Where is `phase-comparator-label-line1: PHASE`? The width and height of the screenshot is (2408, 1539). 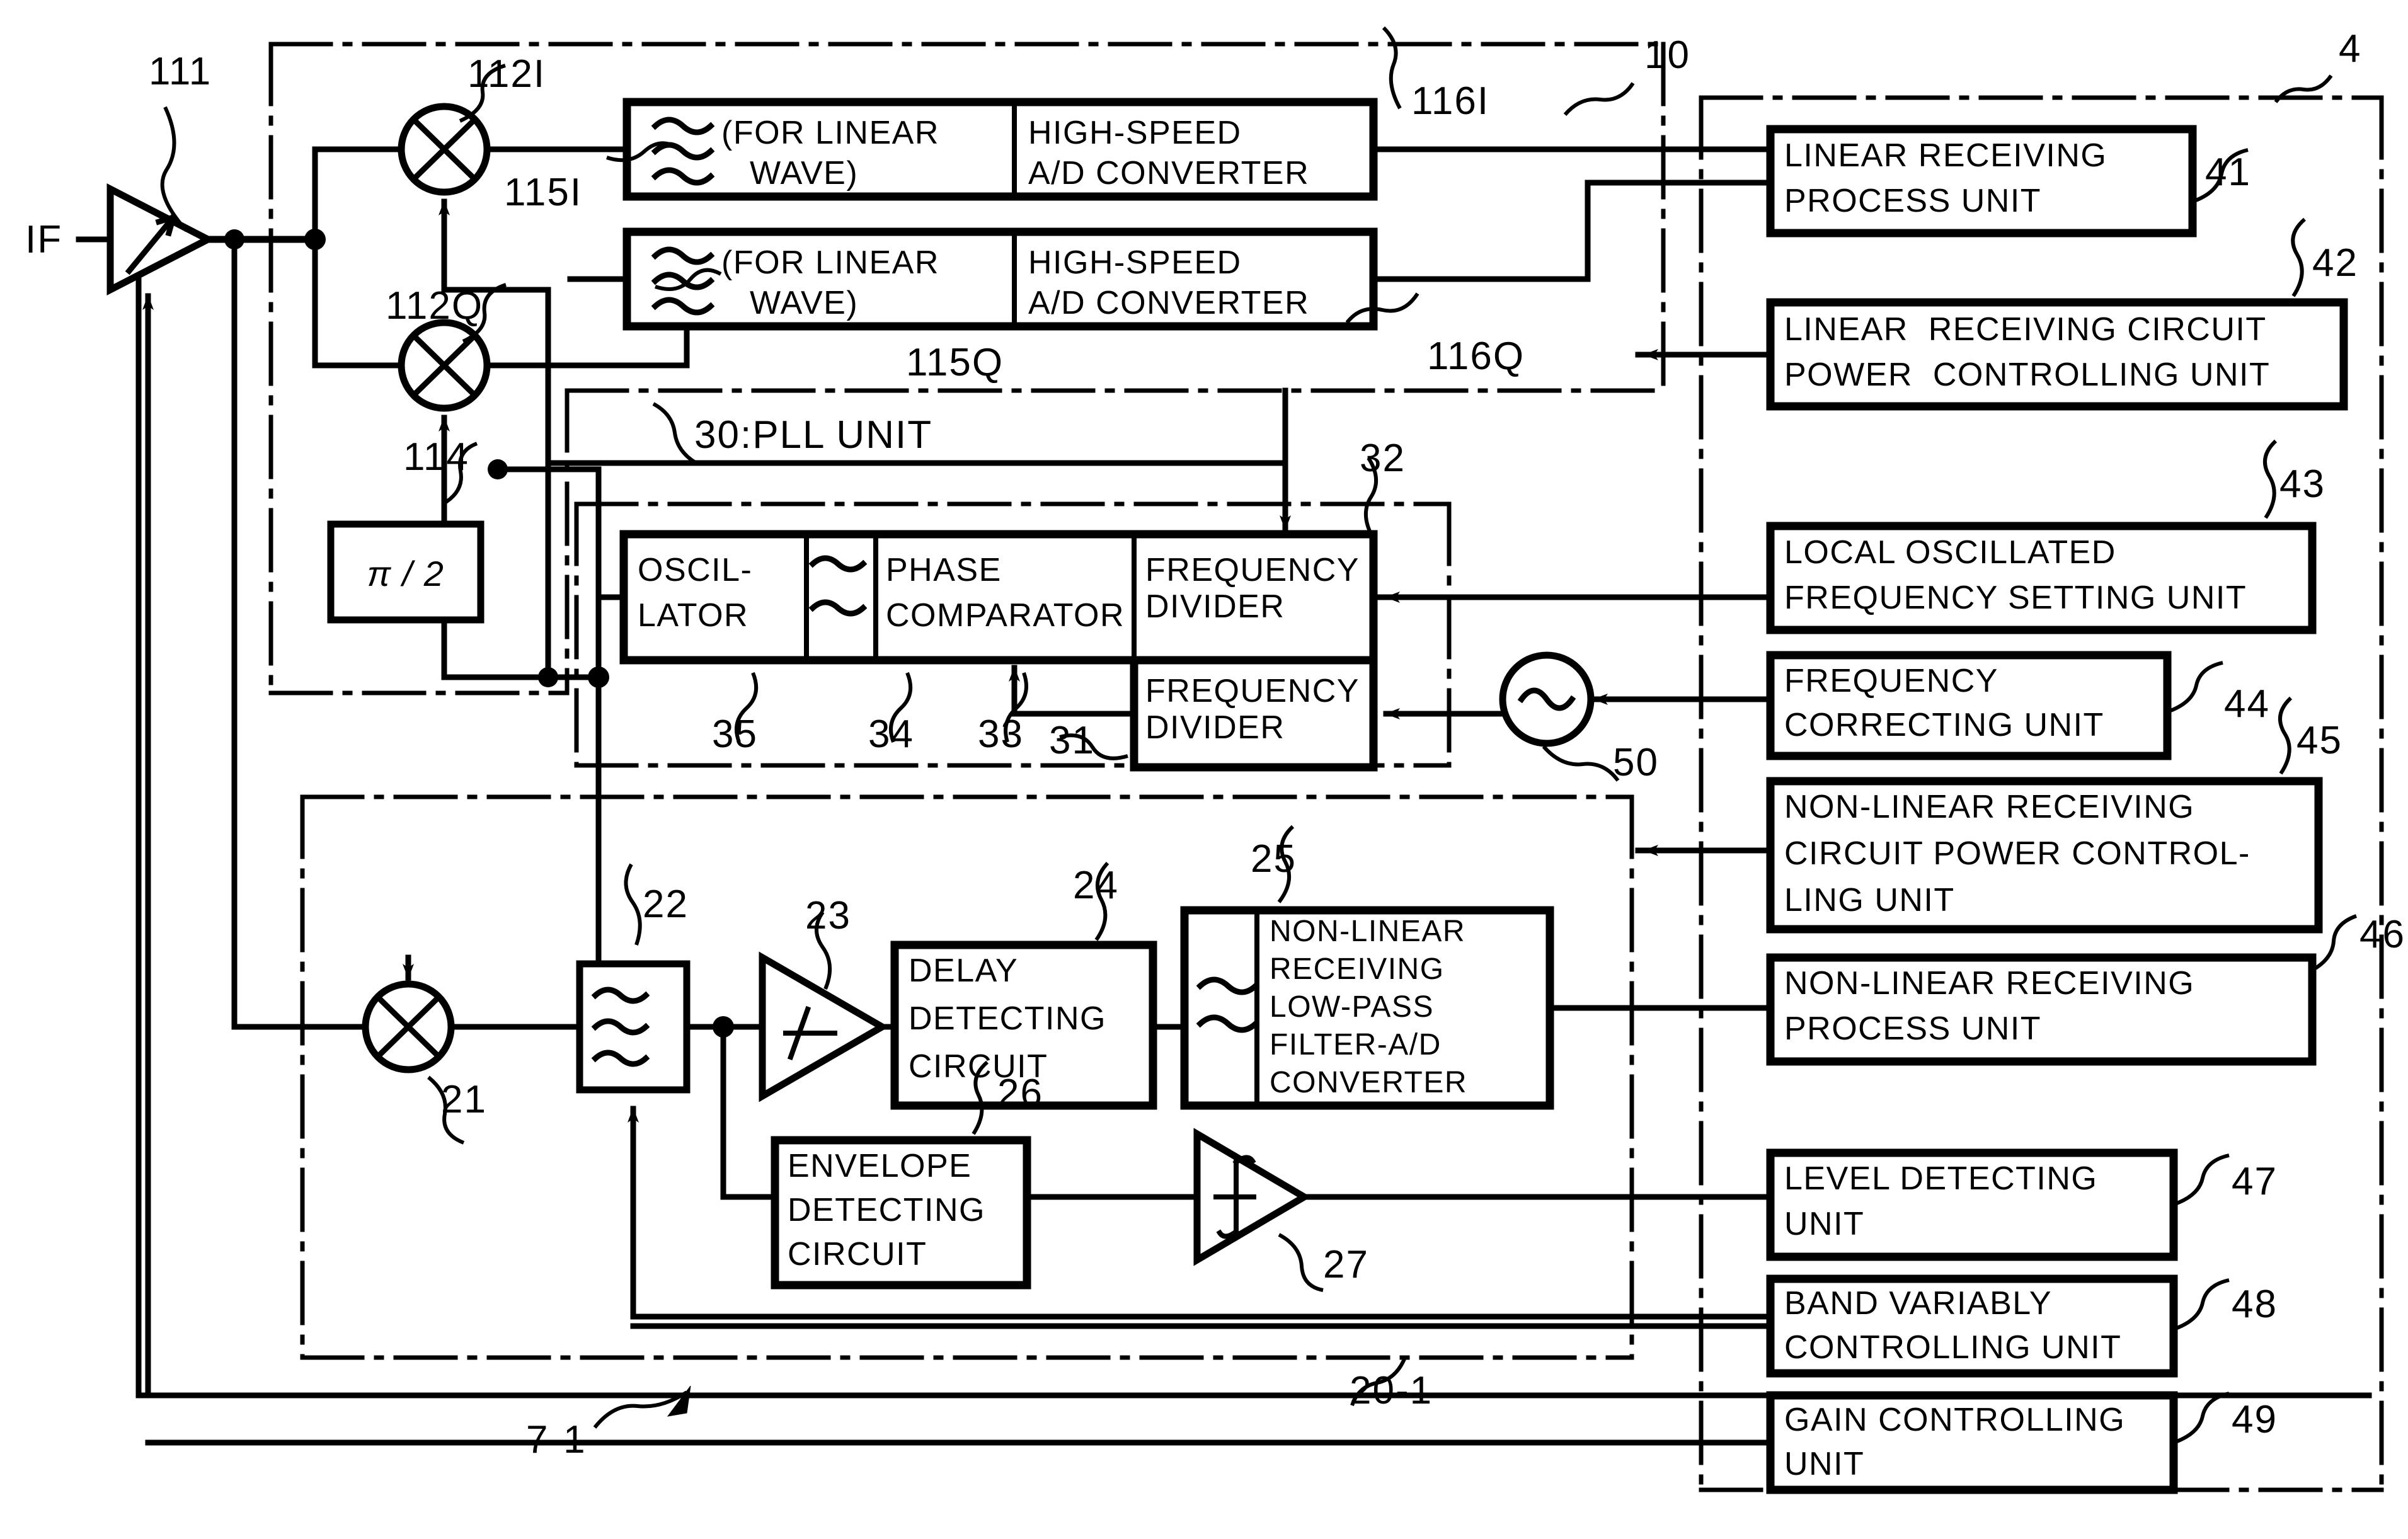 phase-comparator-label-line1: PHASE is located at coordinates (944, 570).